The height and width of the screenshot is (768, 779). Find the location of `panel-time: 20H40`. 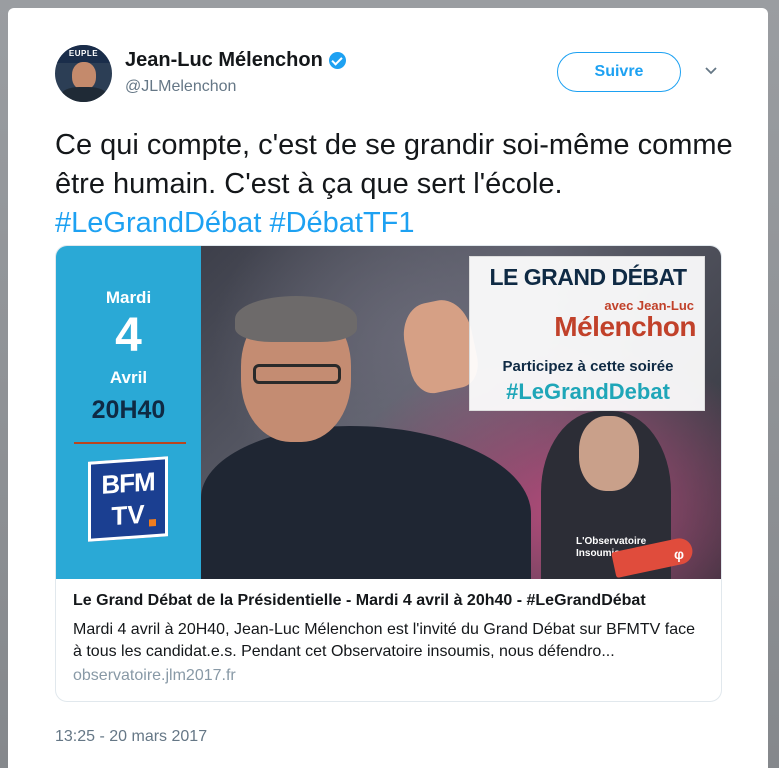

panel-time: 20H40 is located at coordinates (128, 410).